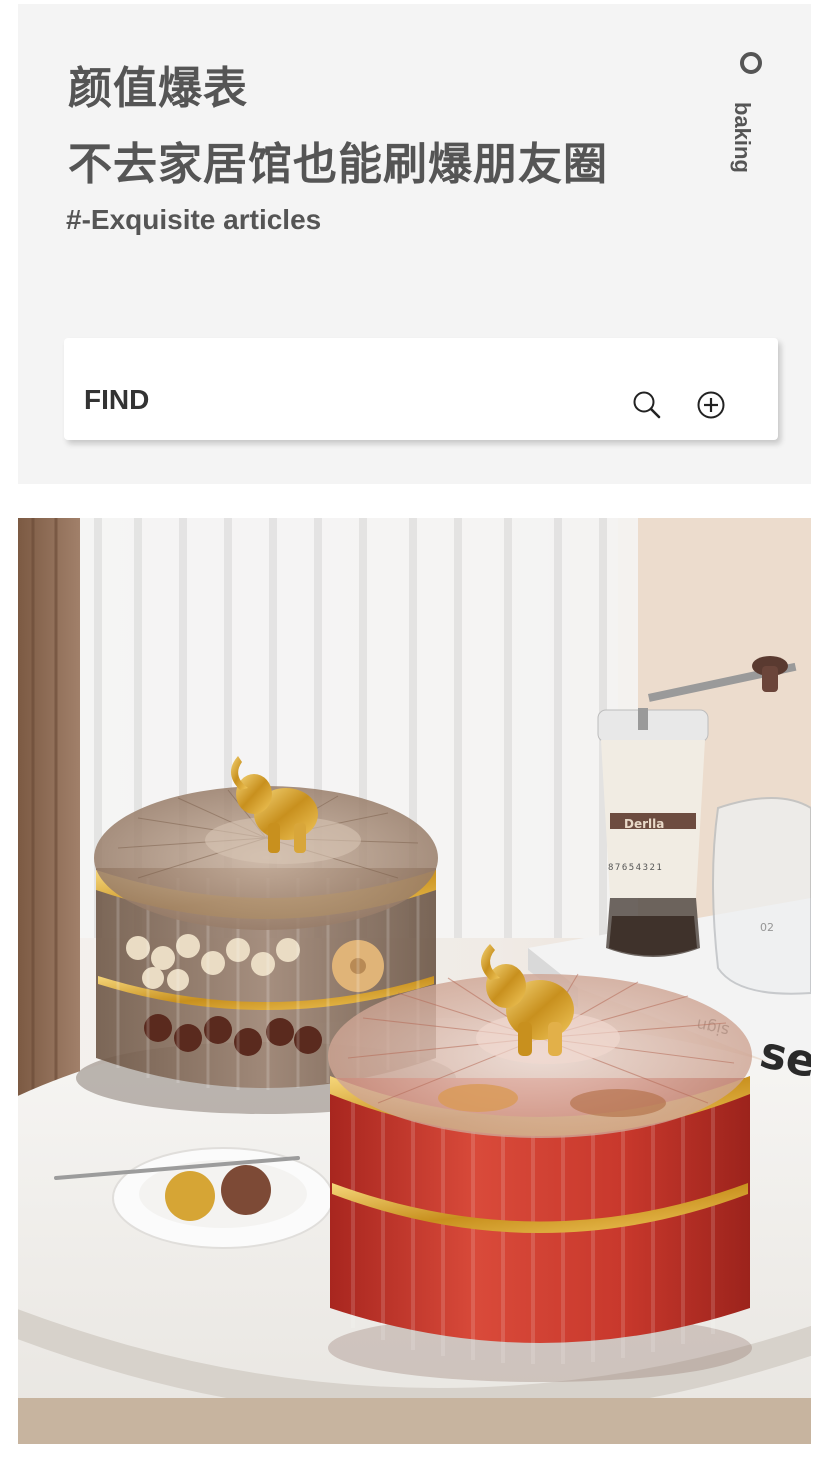 Image resolution: width=830 pixels, height=1474 pixels. I want to click on search-bar: FIND, so click(421, 389).